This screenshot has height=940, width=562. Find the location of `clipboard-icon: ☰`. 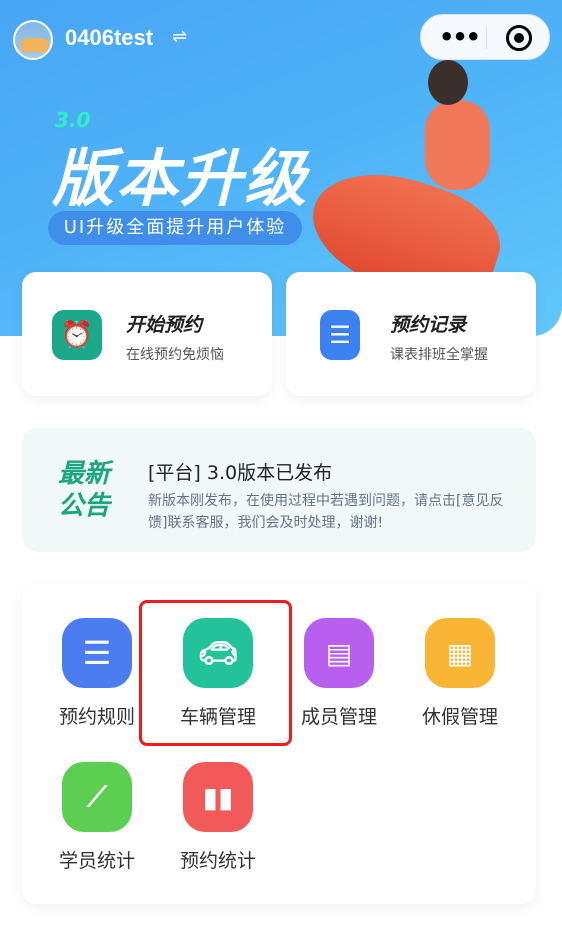

clipboard-icon: ☰ is located at coordinates (340, 335).